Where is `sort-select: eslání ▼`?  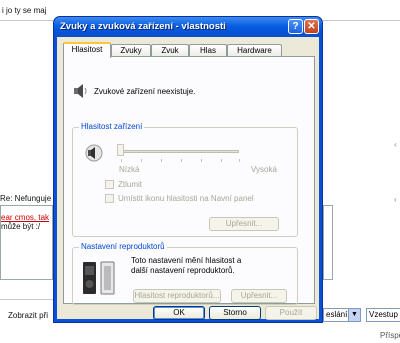 sort-select: eslání ▼ is located at coordinates (342, 315).